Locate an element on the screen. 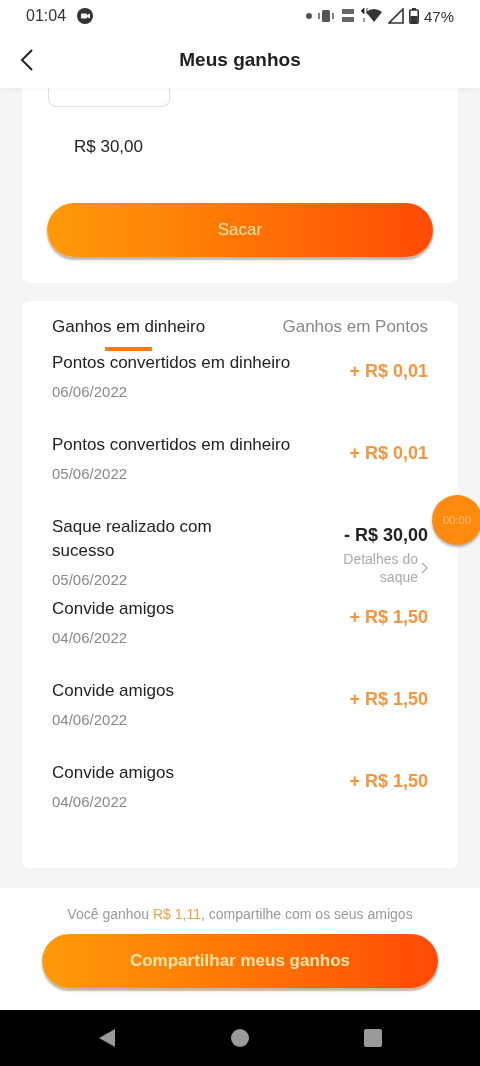  transaction-date: 06/06/2022 is located at coordinates (90, 391).